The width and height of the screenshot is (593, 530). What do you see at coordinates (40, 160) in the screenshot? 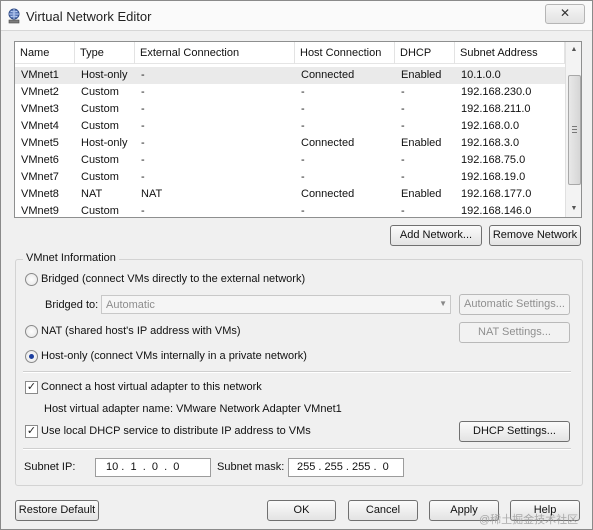
I see `cell-name: VMnet6` at bounding box center [40, 160].